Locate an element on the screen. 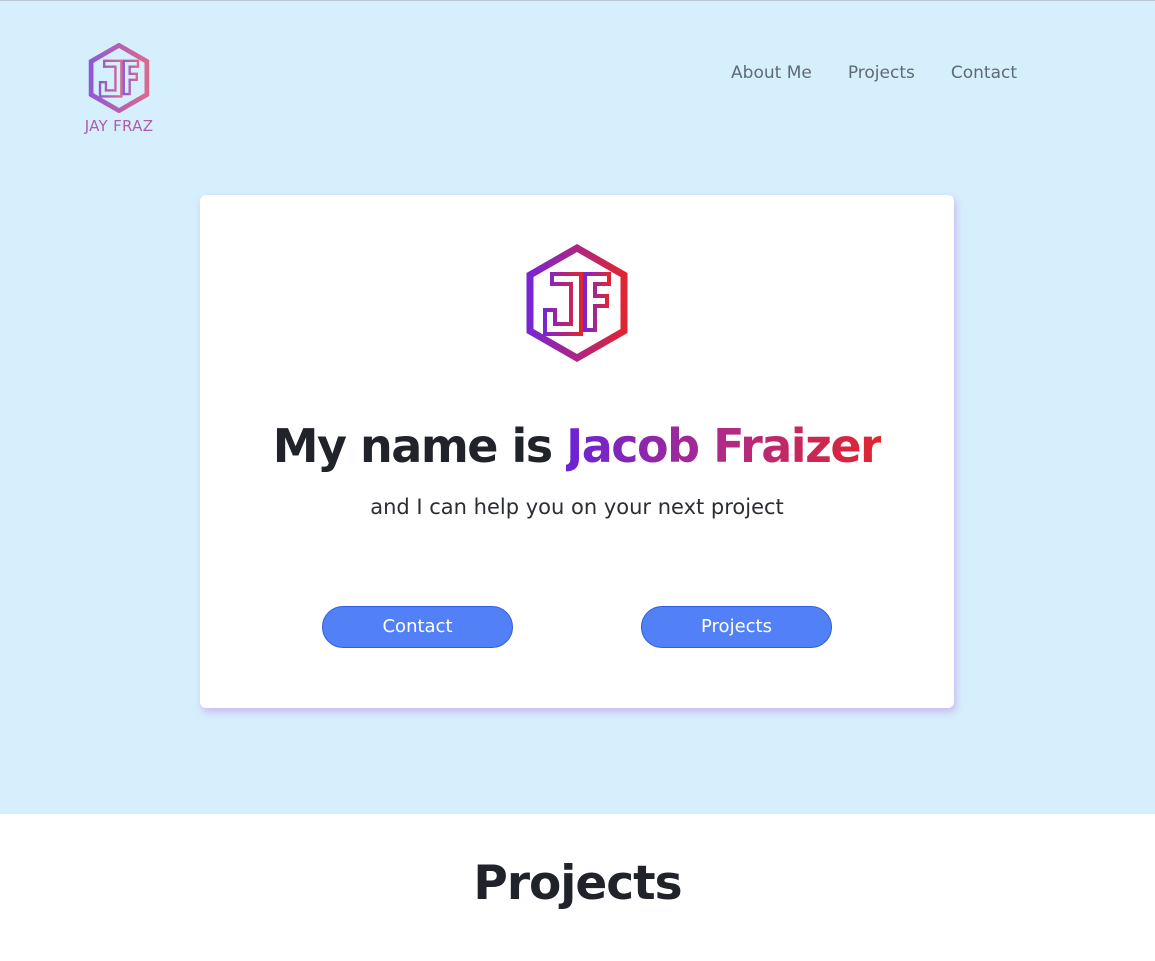 This screenshot has height=961, width=1155. headline-prefix: My name is is located at coordinates (419, 446).